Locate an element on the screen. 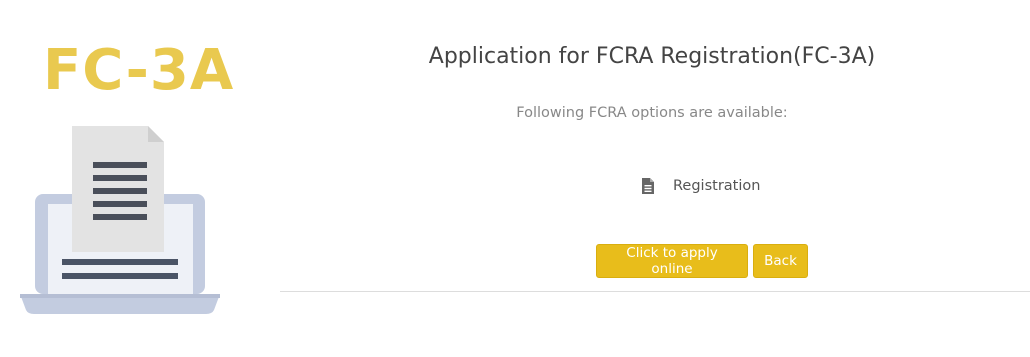 Image resolution: width=1030 pixels, height=357 pixels. laptop-document-icon is located at coordinates (120, 220).